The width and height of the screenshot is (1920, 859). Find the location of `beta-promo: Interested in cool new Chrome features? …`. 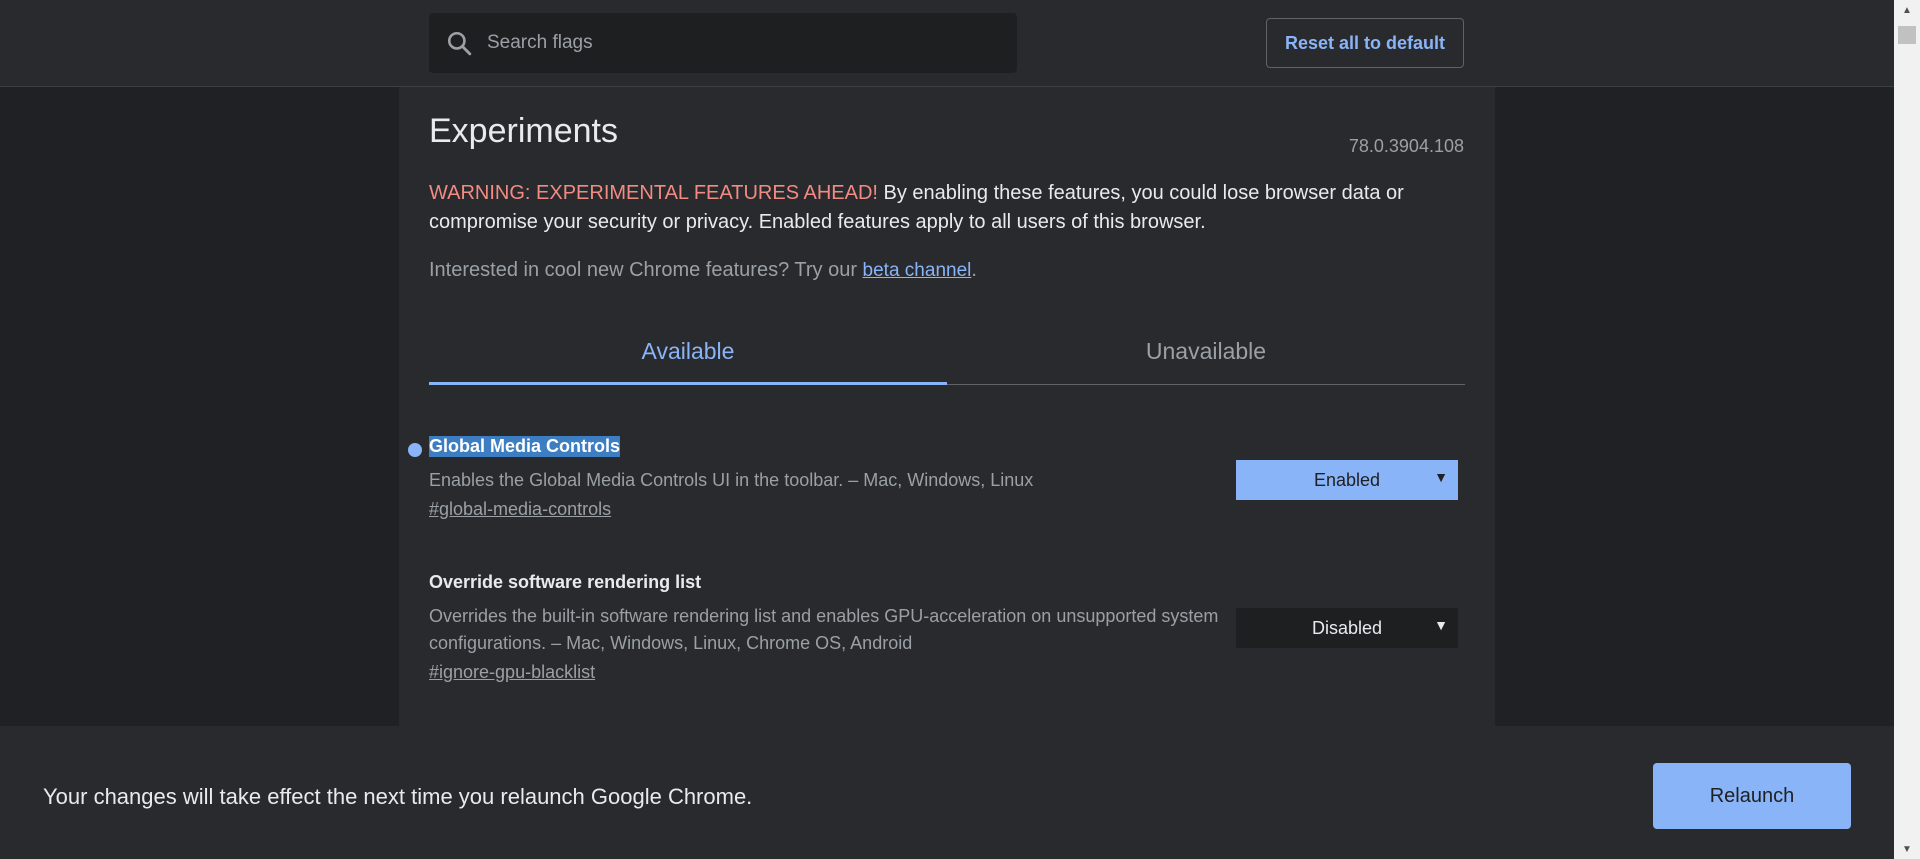

beta-promo: Interested in cool new Chrome features? … is located at coordinates (703, 270).